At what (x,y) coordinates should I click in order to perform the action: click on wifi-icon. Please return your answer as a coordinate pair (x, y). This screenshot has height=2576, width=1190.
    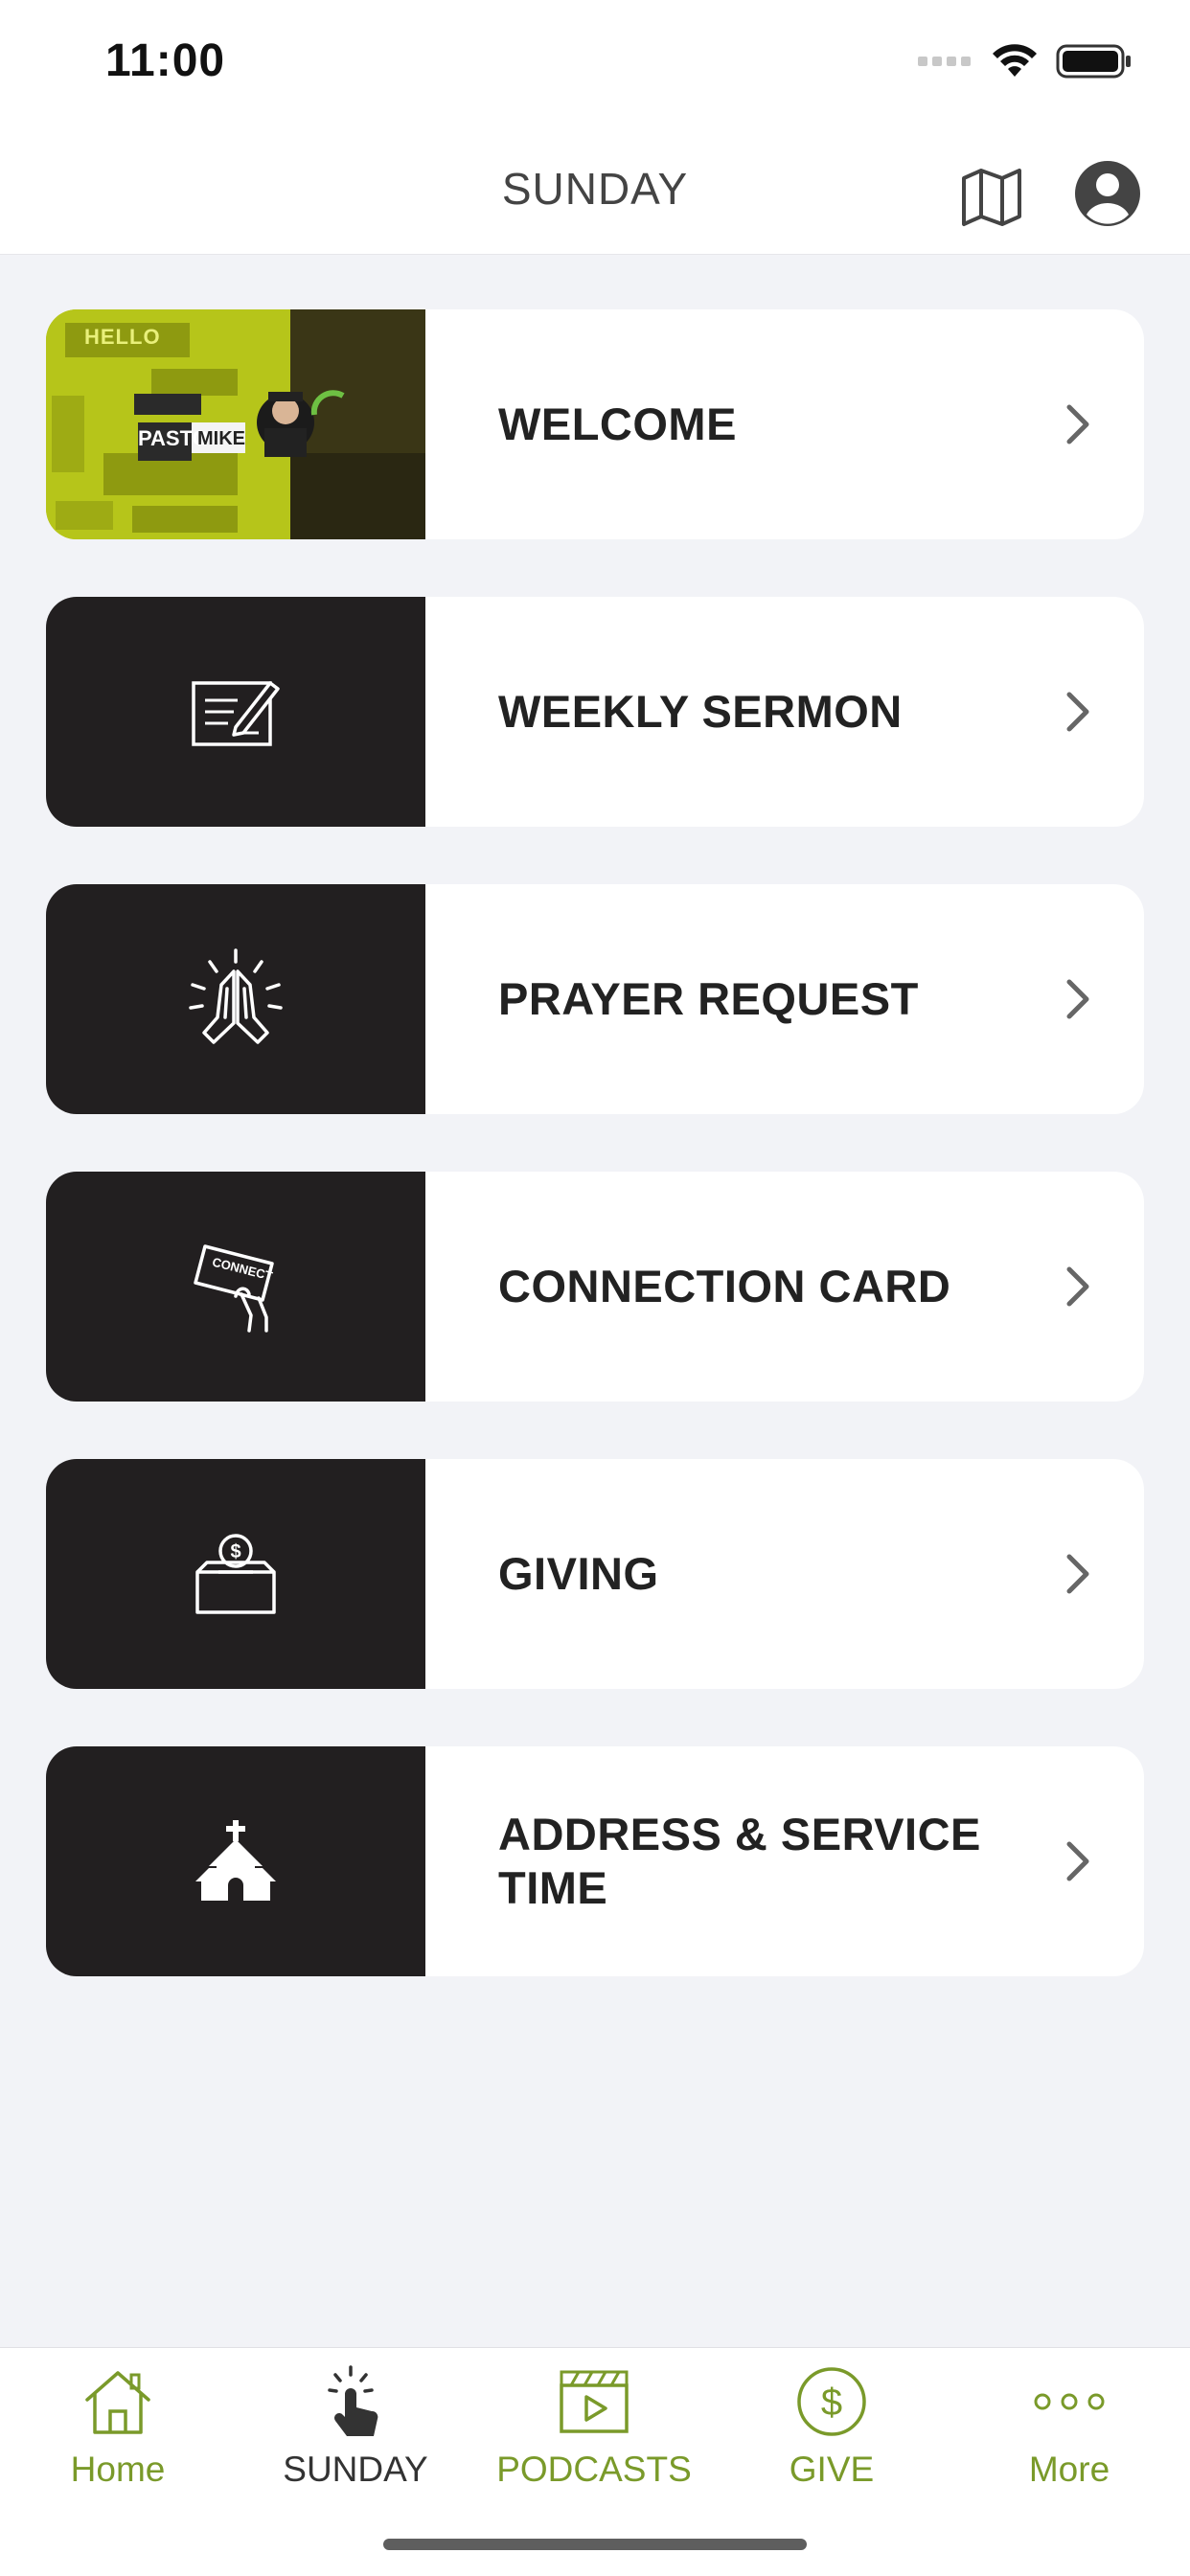
    Looking at the image, I should click on (1015, 60).